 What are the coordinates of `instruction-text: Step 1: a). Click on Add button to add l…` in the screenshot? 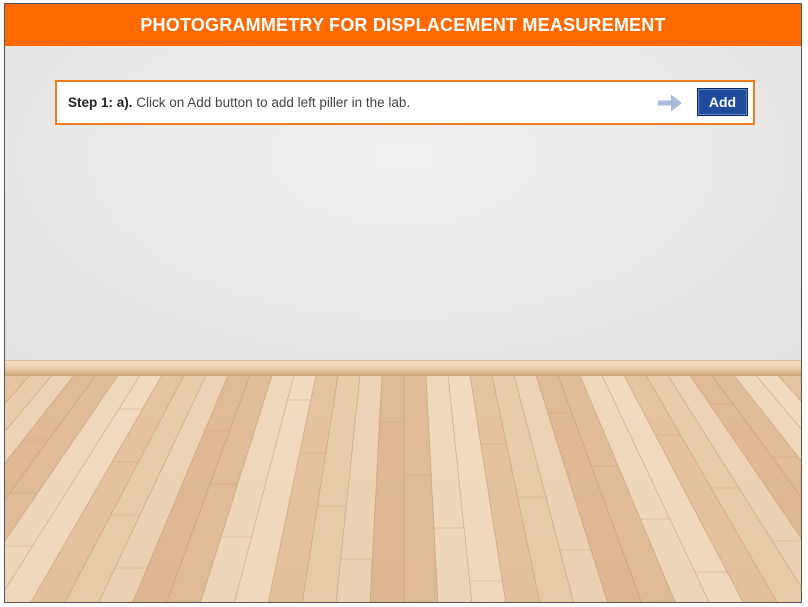 It's located at (239, 102).